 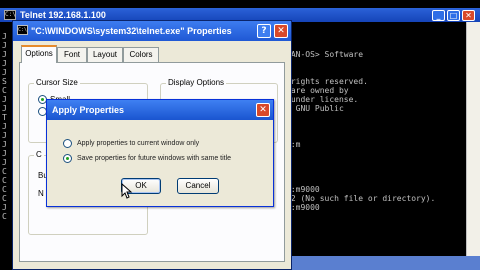 What do you see at coordinates (264, 31) in the screenshot?
I see `help-button: ?` at bounding box center [264, 31].